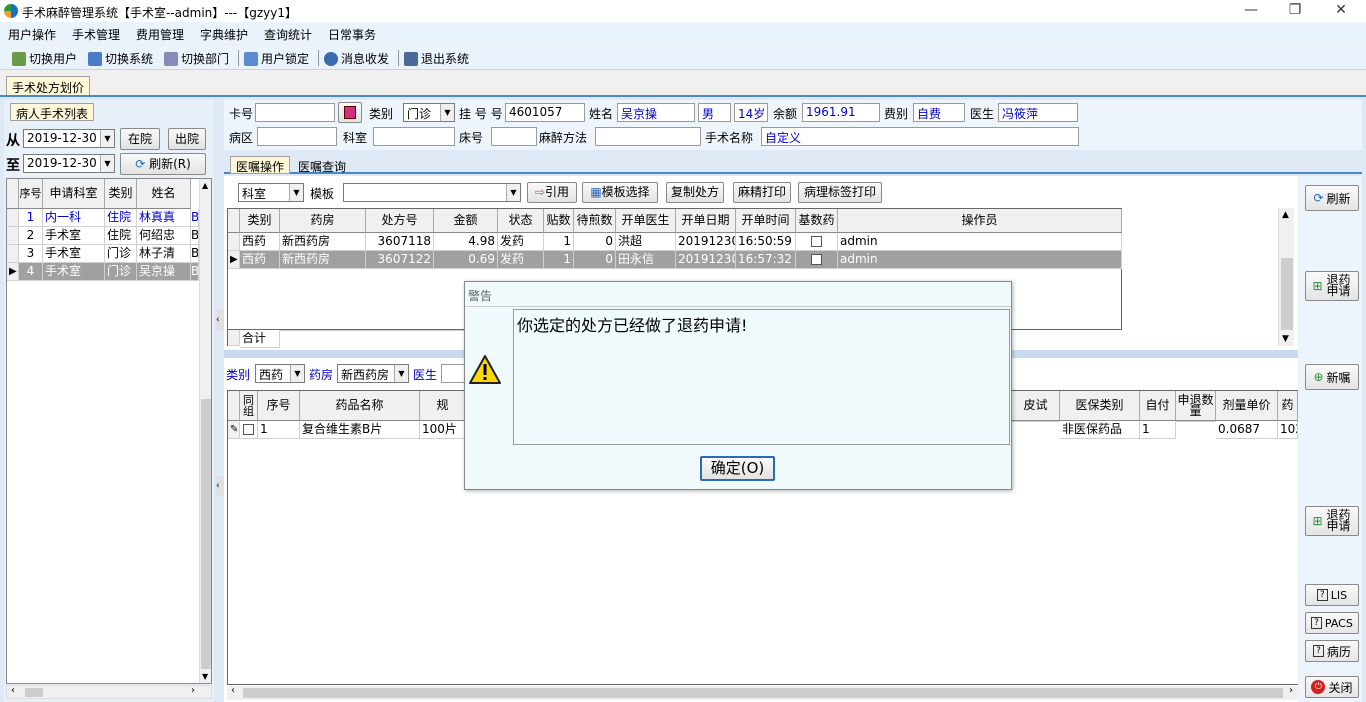 This screenshot has width=1366, height=702. What do you see at coordinates (331, 58) in the screenshot?
I see `info-icon` at bounding box center [331, 58].